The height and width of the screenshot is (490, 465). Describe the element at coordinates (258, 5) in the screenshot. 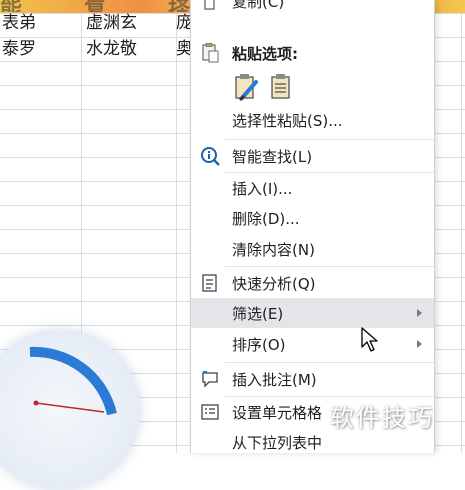

I see `menu-label-copy: 复制(C)` at that location.